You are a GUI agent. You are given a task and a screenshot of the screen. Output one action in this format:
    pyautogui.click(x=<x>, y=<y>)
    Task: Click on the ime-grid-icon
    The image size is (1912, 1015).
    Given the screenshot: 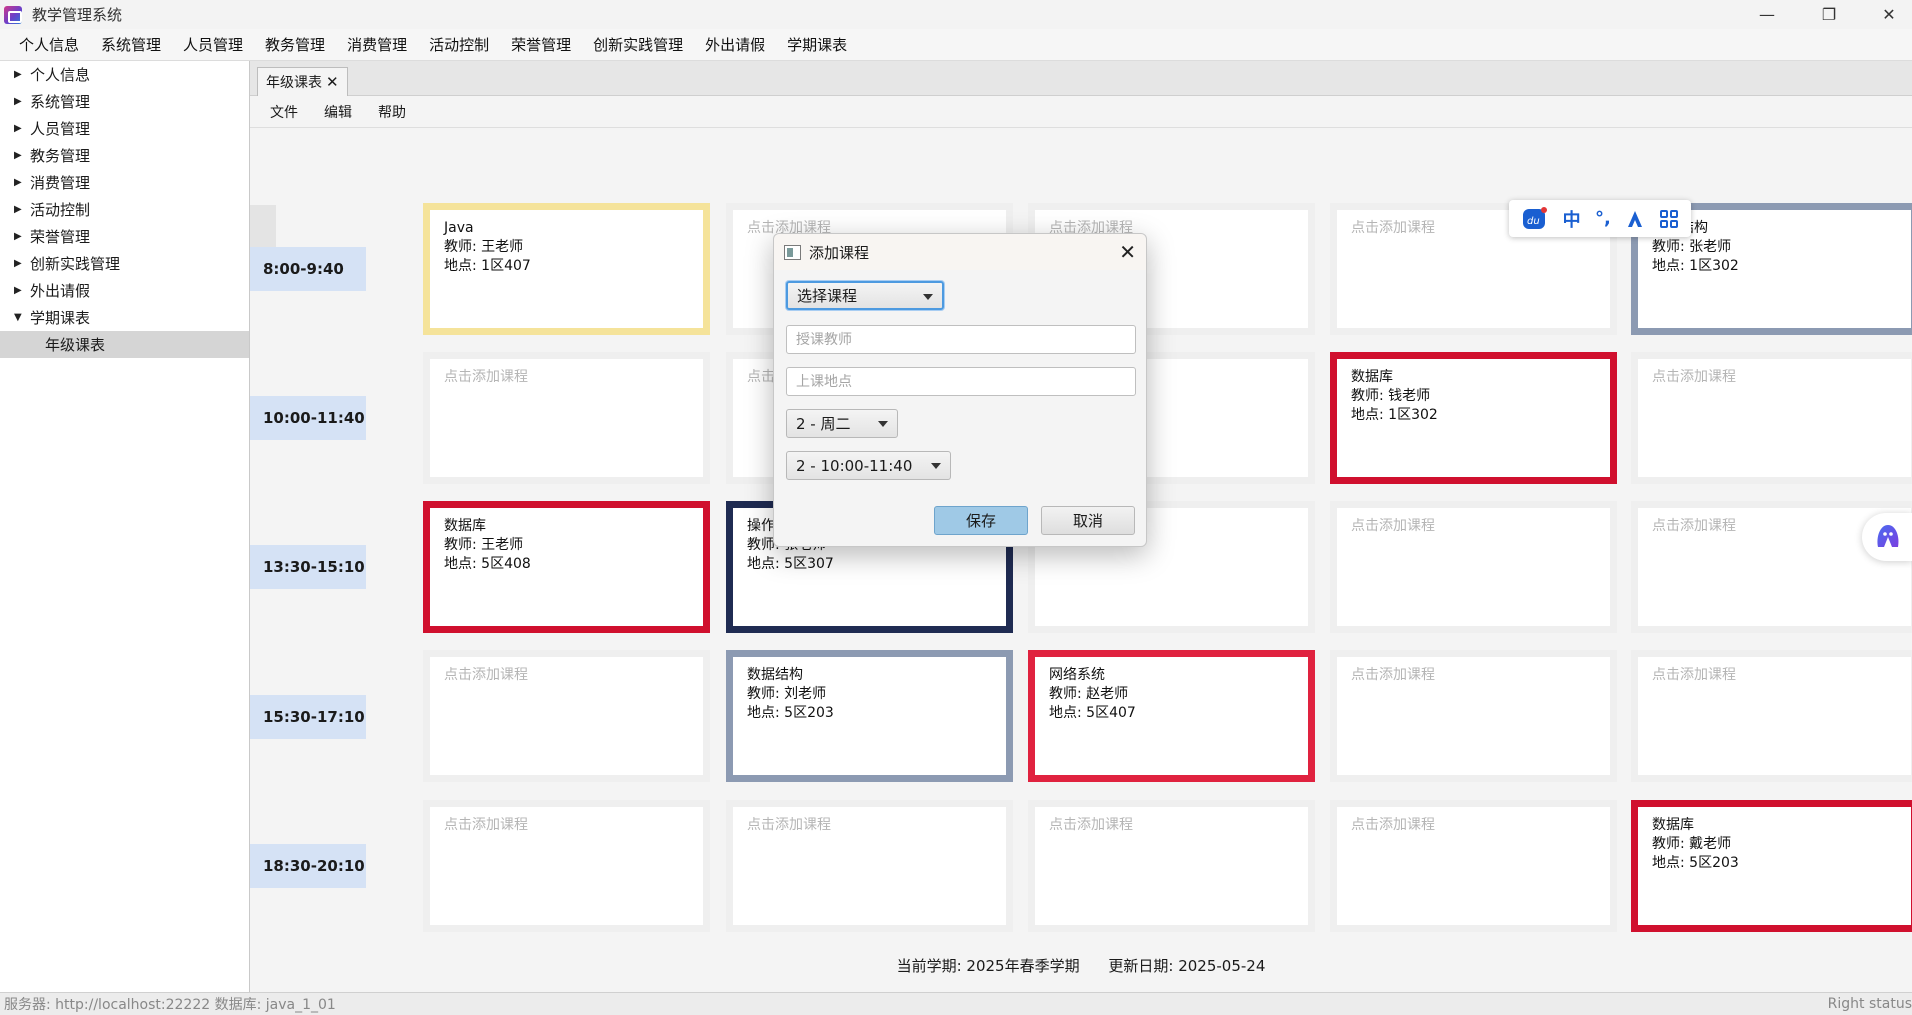 What is the action you would take?
    pyautogui.click(x=1668, y=218)
    